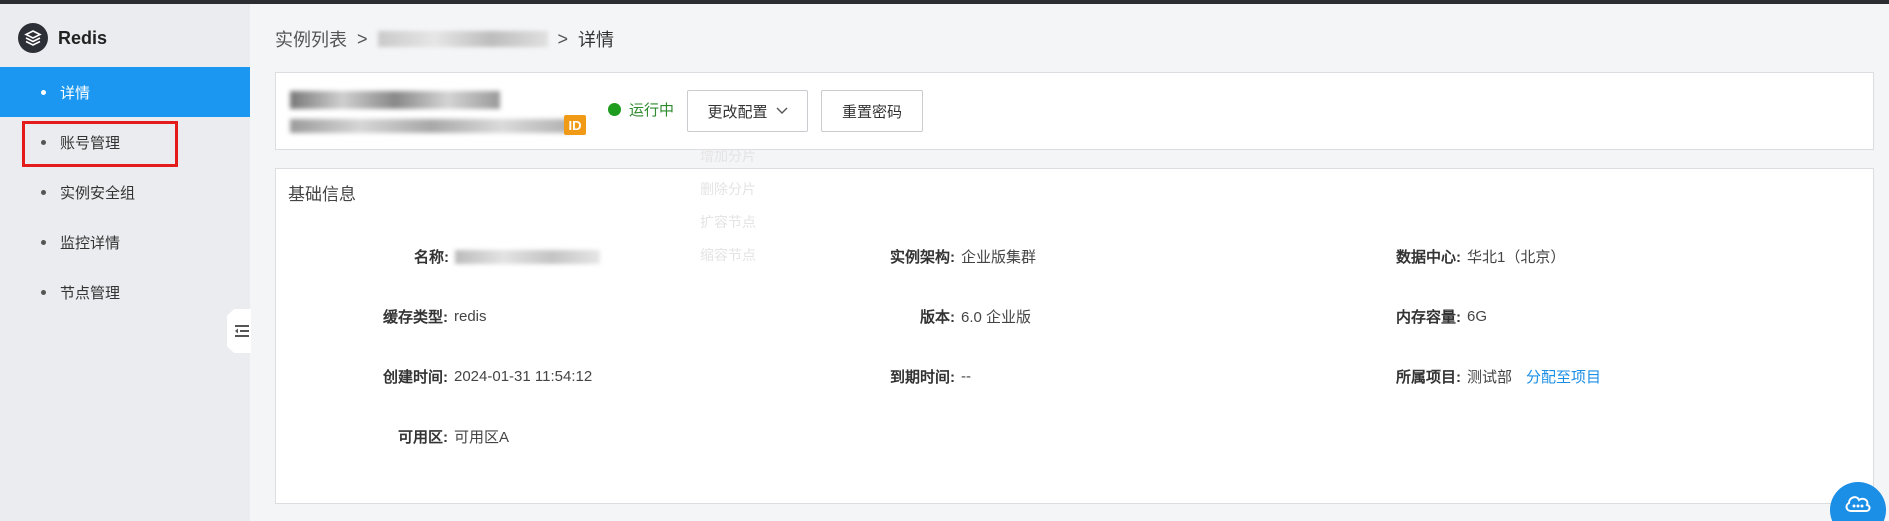 This screenshot has width=1889, height=521. Describe the element at coordinates (98, 193) in the screenshot. I see `sidebar-item-label: 实例安全组` at that location.